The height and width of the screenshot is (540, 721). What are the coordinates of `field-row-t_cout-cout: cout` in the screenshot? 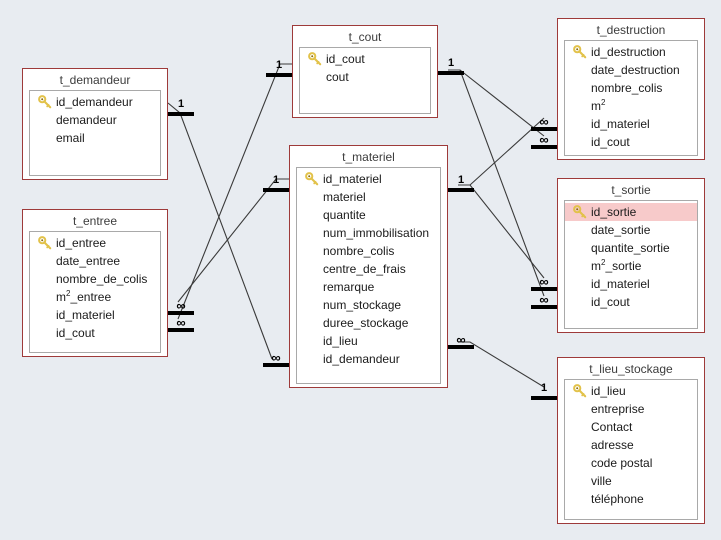 It's located at (365, 77).